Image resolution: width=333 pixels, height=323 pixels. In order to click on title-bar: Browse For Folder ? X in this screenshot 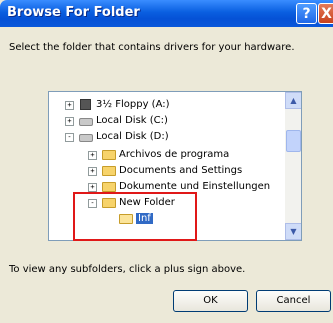, I will do `click(166, 13)`.